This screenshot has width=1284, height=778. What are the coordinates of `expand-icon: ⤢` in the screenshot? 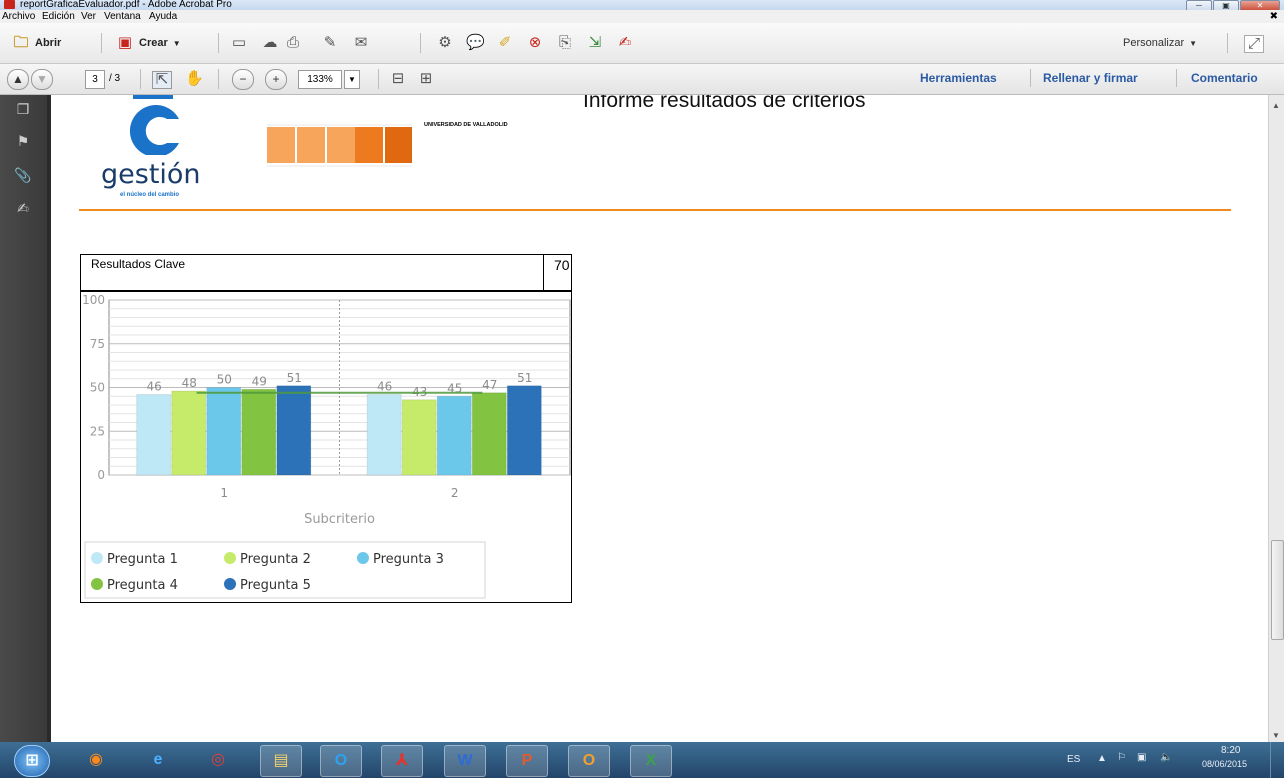 It's located at (1254, 44).